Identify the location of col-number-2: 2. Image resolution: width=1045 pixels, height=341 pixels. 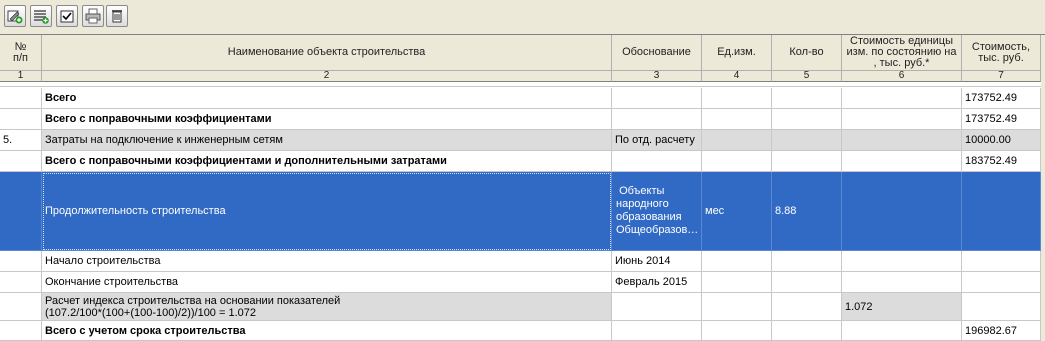
(327, 76).